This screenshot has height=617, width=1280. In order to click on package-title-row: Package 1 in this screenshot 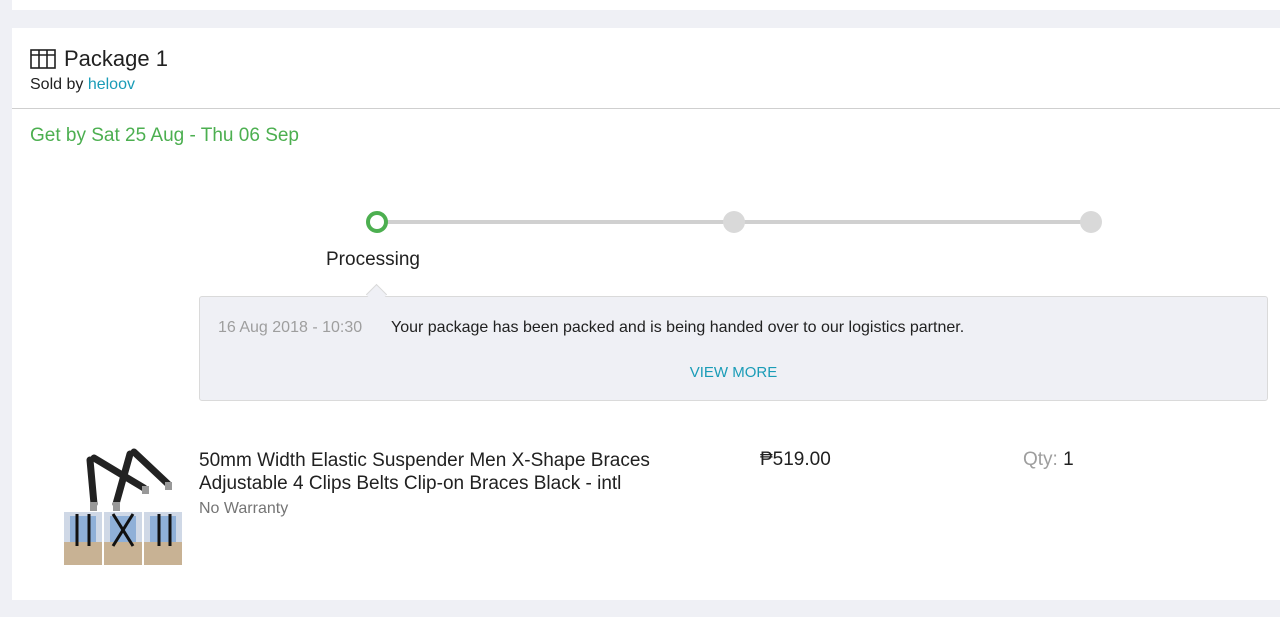, I will do `click(99, 59)`.